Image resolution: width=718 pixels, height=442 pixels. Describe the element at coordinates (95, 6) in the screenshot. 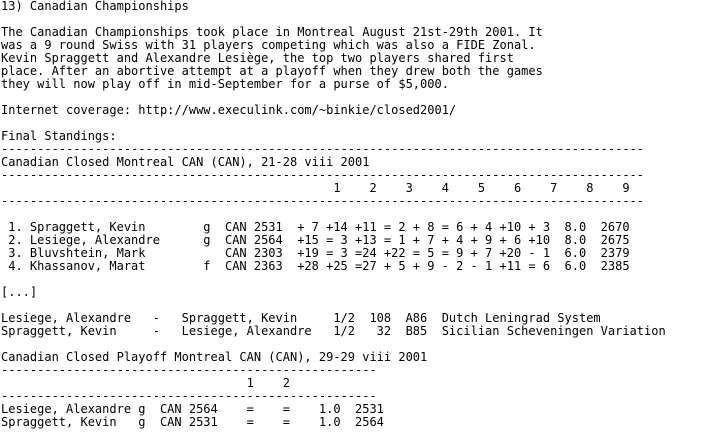

I see `heading: 13) Canadian Championships` at that location.